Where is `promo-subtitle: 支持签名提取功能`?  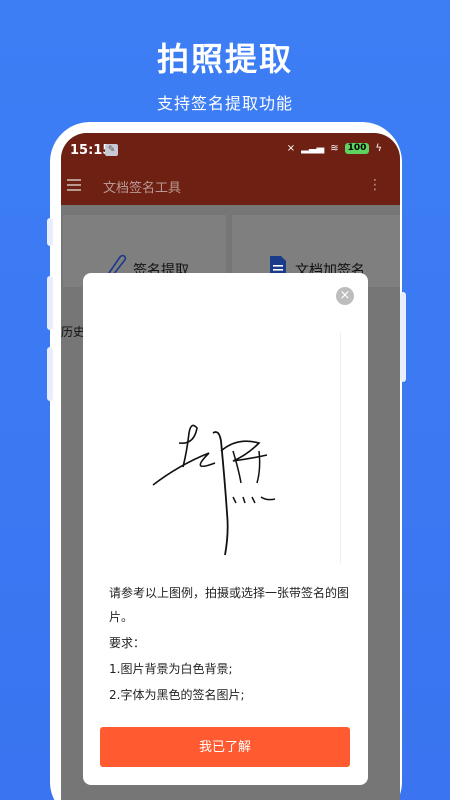
promo-subtitle: 支持签名提取功能 is located at coordinates (224, 103).